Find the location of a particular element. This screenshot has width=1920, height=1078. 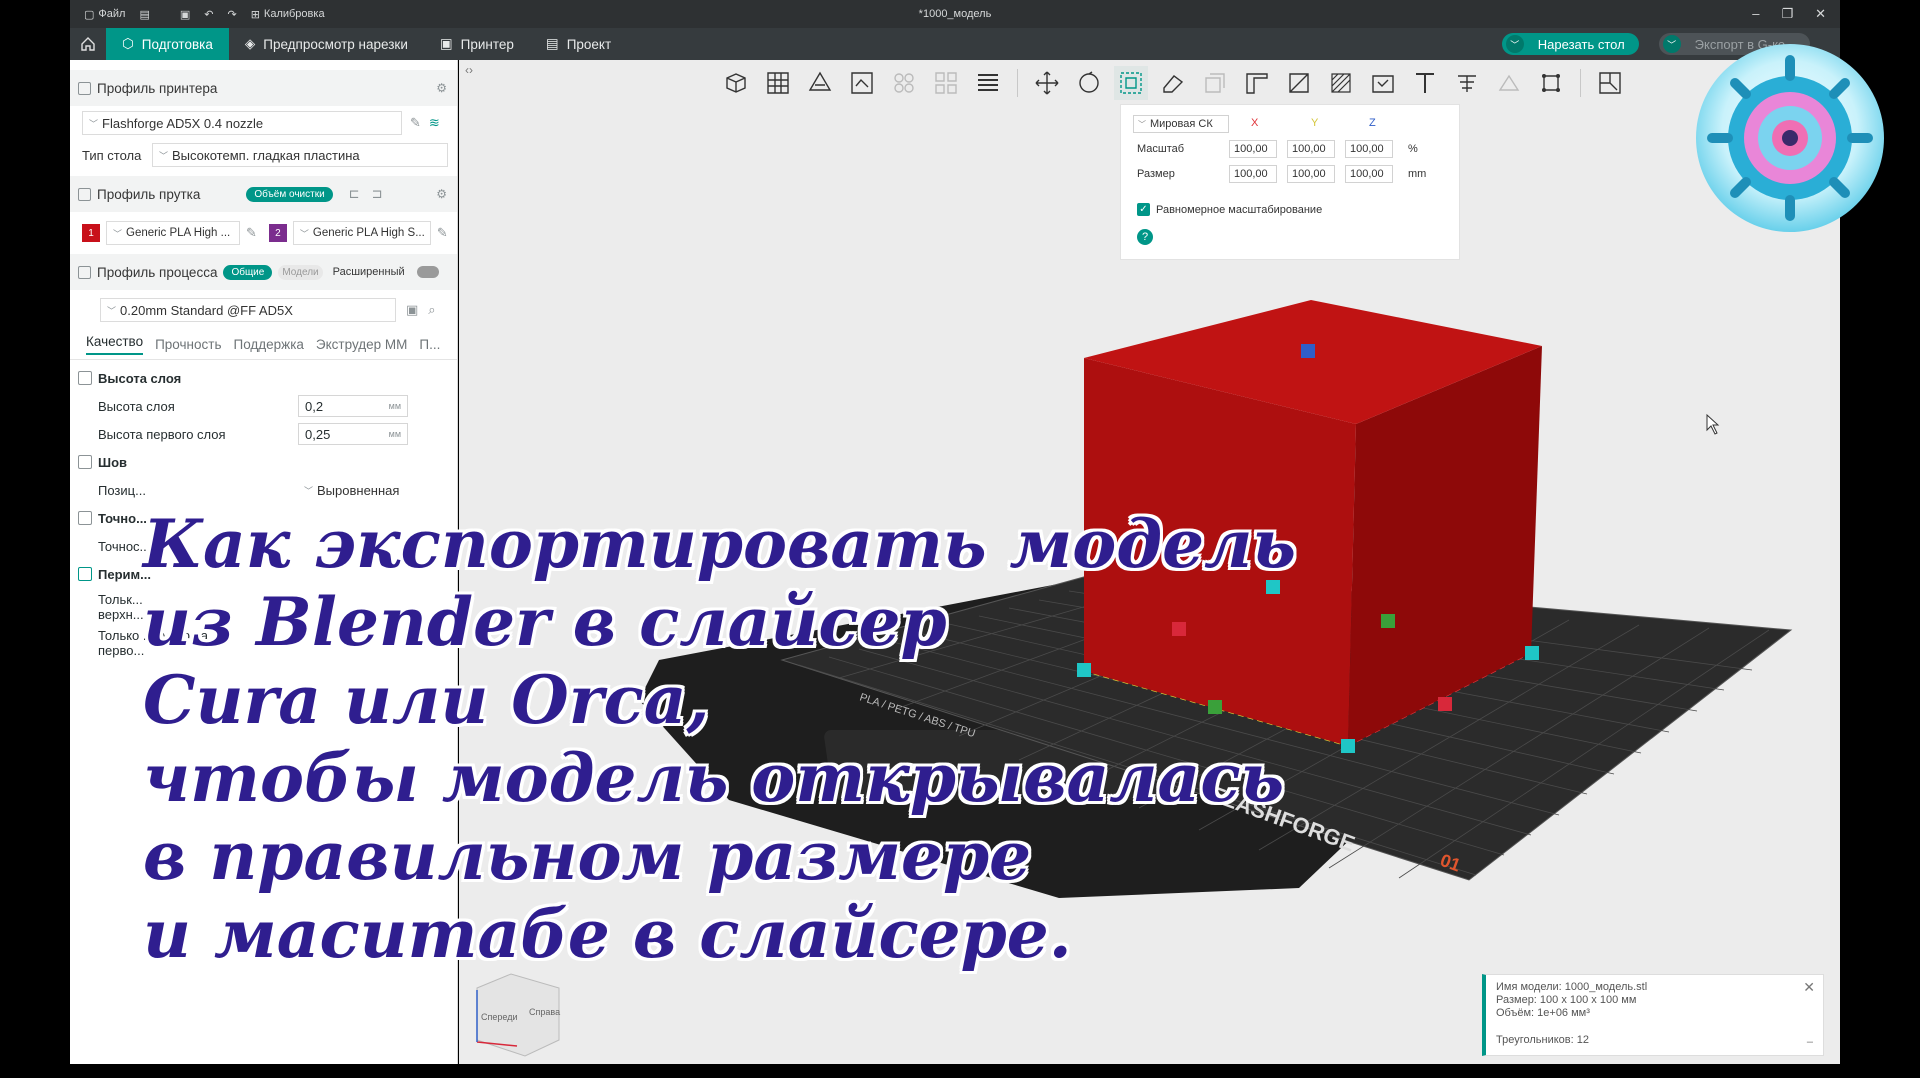

tab-prepare: ⬡ Подготовка is located at coordinates (167, 44).